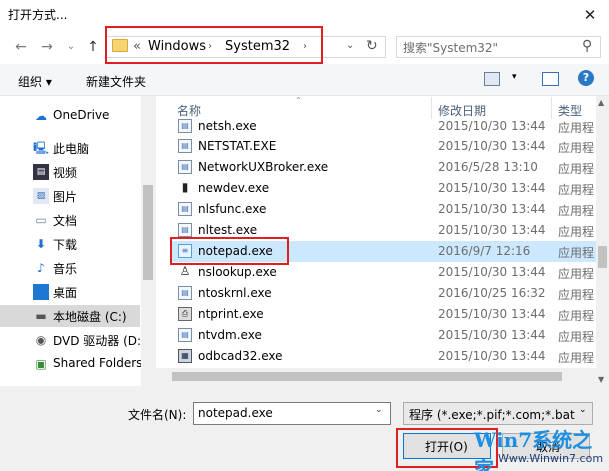 This screenshot has width=609, height=471. What do you see at coordinates (298, 100) in the screenshot?
I see `sort-up-icon: ⌃` at bounding box center [298, 100].